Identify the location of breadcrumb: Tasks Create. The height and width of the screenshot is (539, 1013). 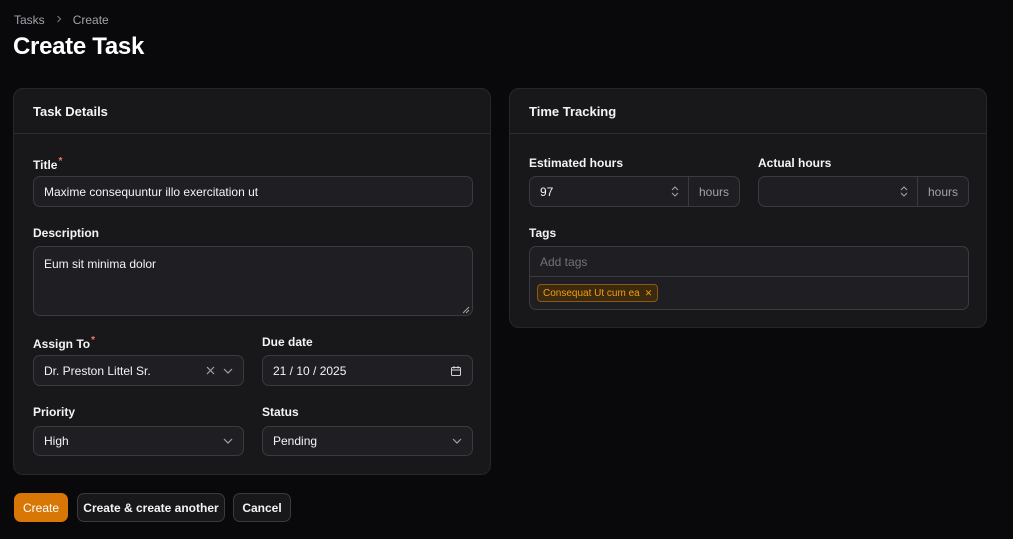
(61, 20).